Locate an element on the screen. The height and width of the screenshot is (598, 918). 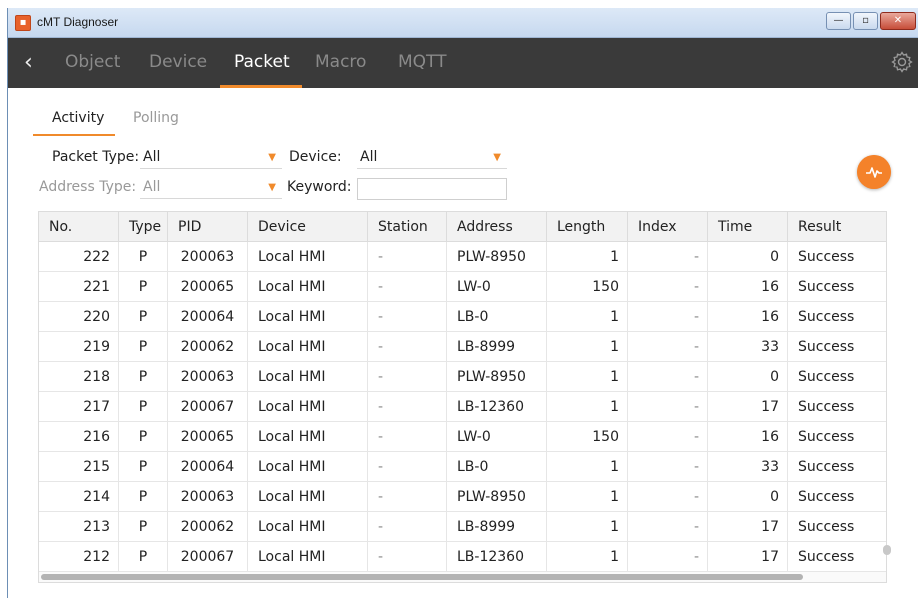
cell-time: 33 is located at coordinates (748, 347).